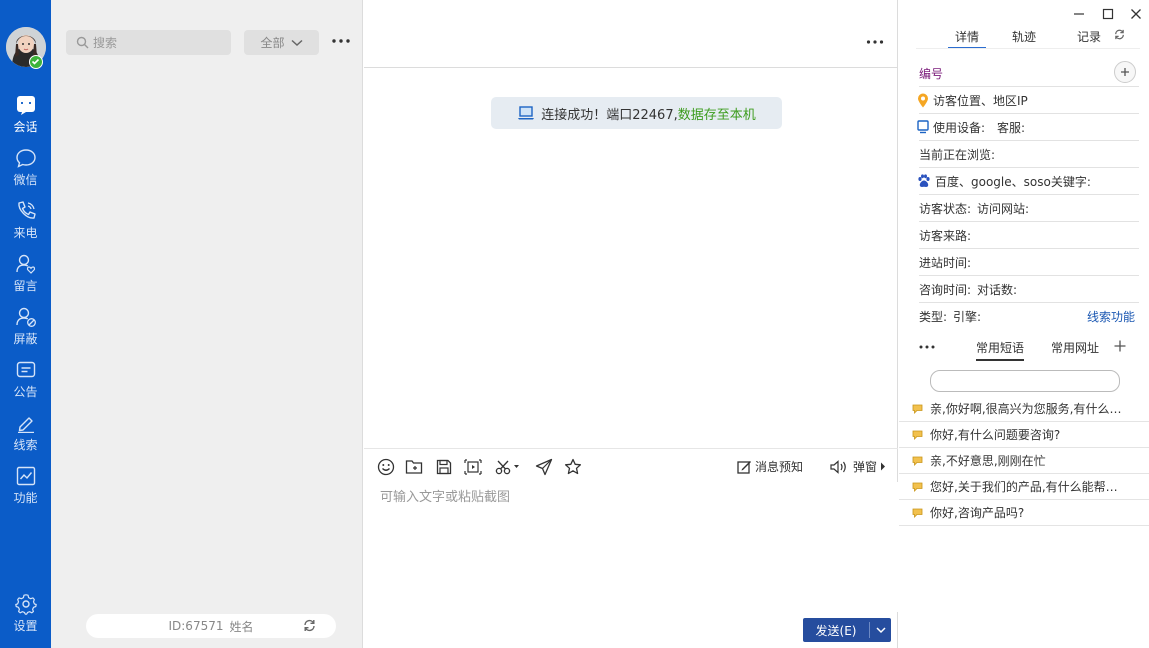  I want to click on search-input, so click(158, 42).